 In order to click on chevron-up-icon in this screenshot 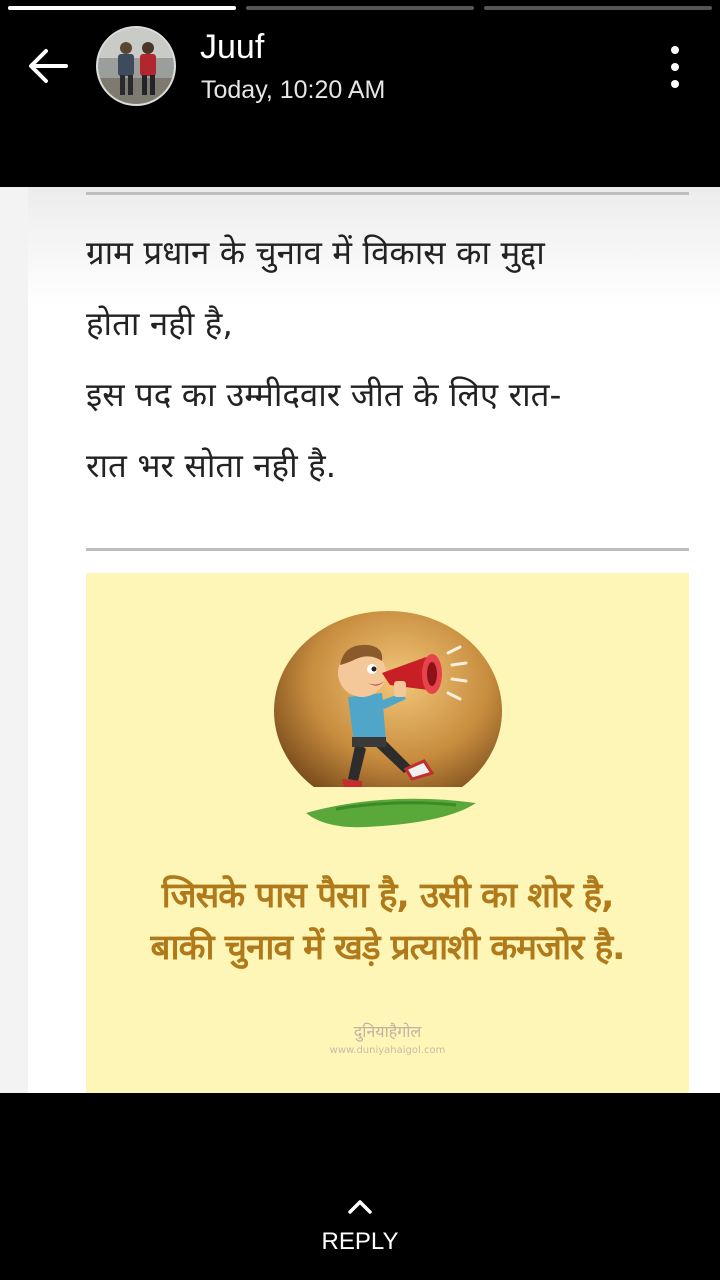, I will do `click(360, 1207)`.